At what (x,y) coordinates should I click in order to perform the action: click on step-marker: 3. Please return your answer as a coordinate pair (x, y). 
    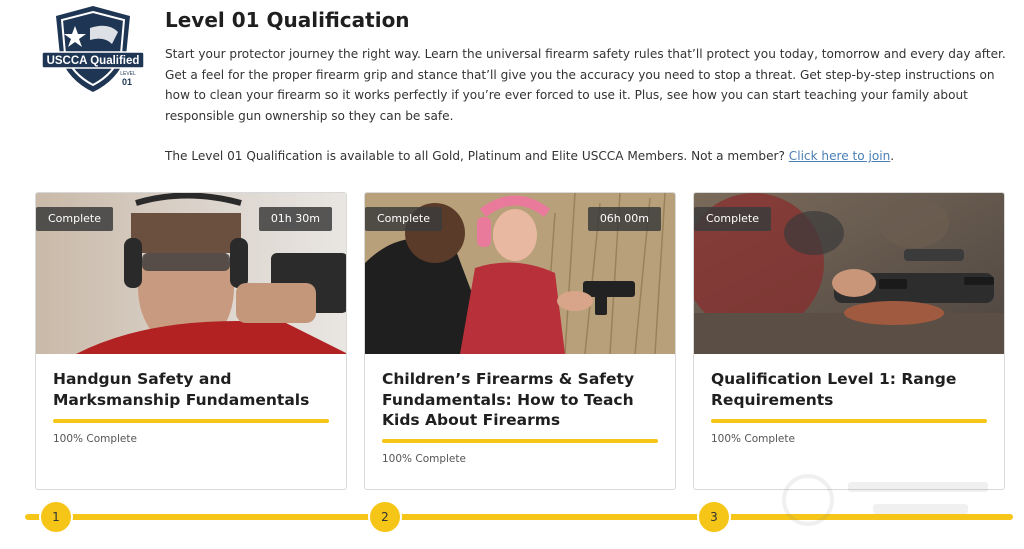
    Looking at the image, I should click on (714, 517).